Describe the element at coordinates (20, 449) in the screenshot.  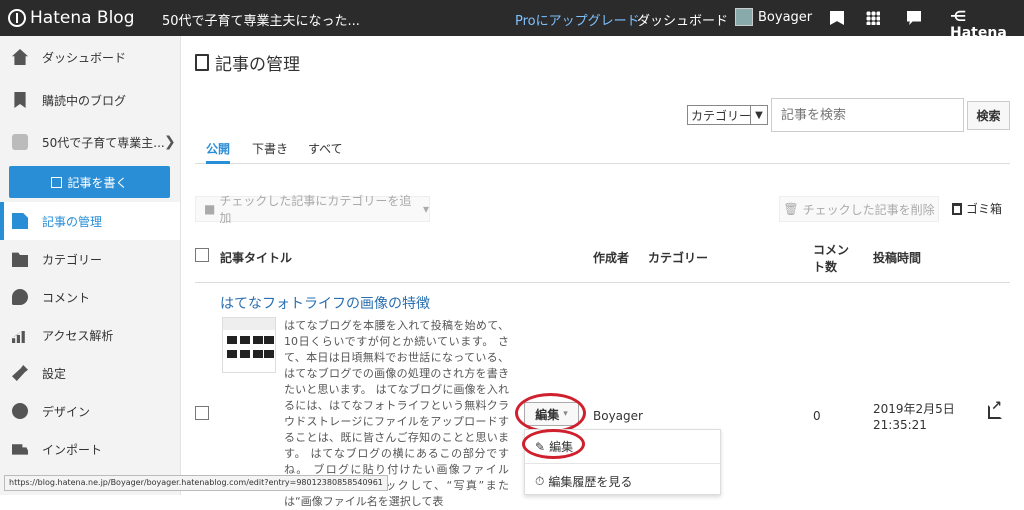
I see `truck-icon` at that location.